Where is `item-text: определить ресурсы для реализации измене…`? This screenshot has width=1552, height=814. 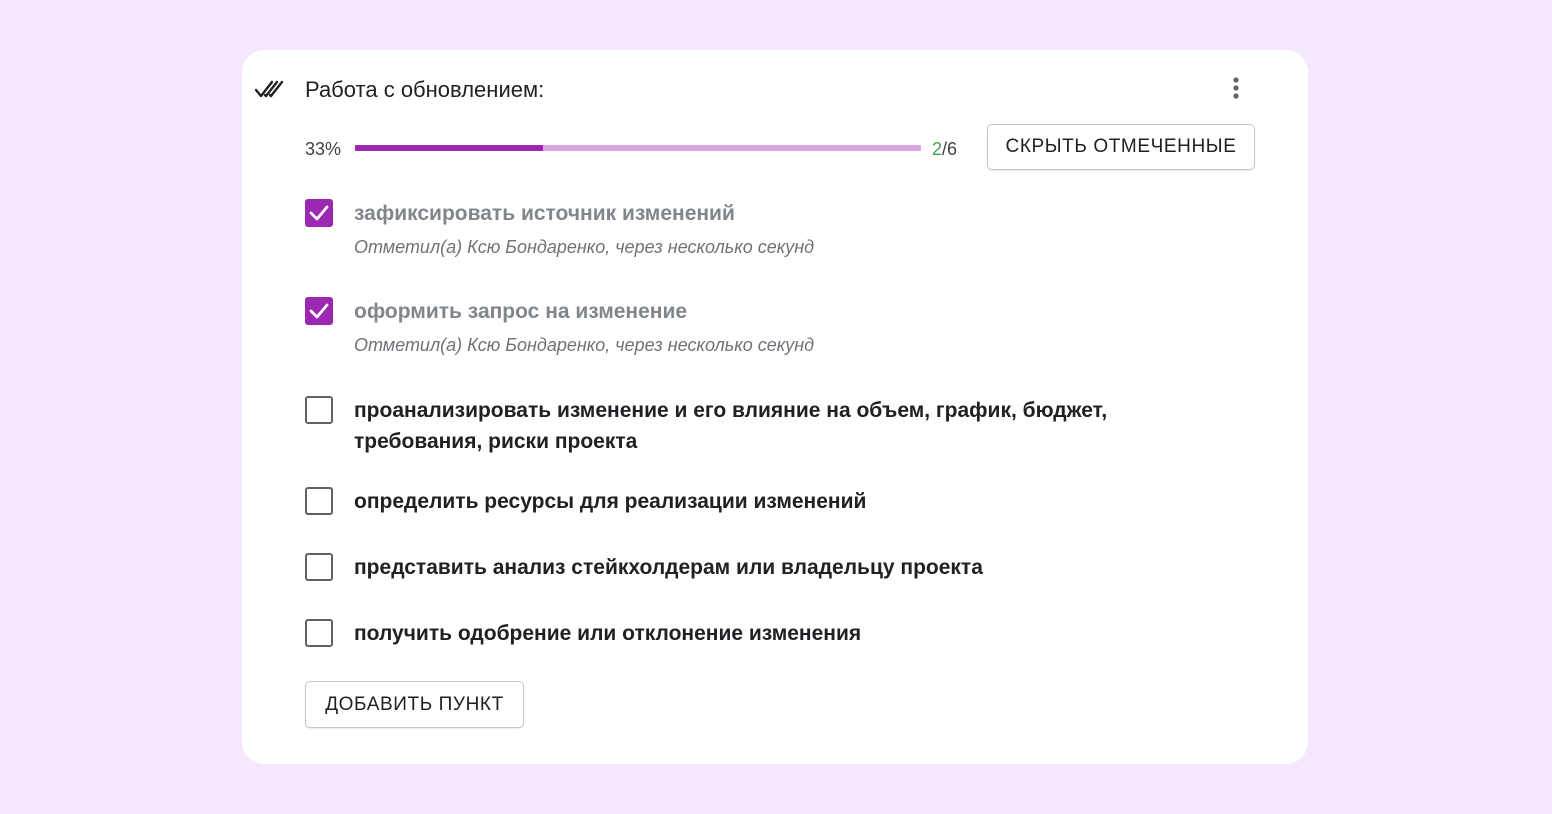
item-text: определить ресурсы для реализации измене… is located at coordinates (769, 501).